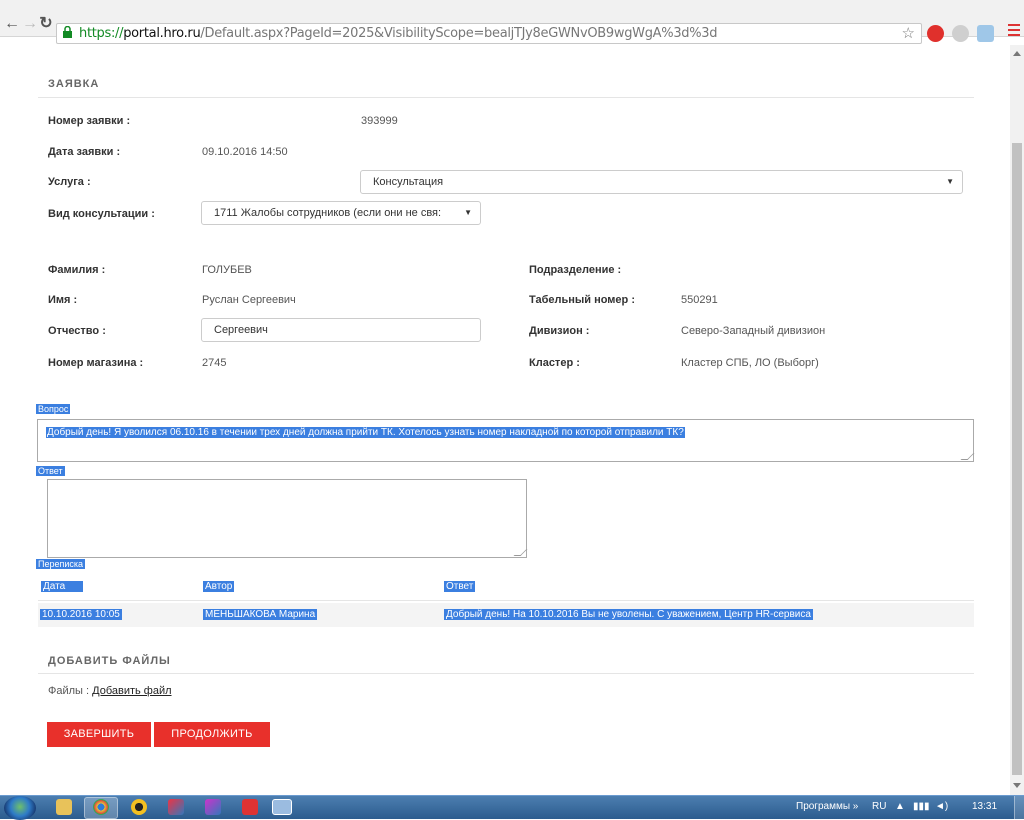  Describe the element at coordinates (921, 806) in the screenshot. I see `signal-icon: ▮▮▮` at that location.